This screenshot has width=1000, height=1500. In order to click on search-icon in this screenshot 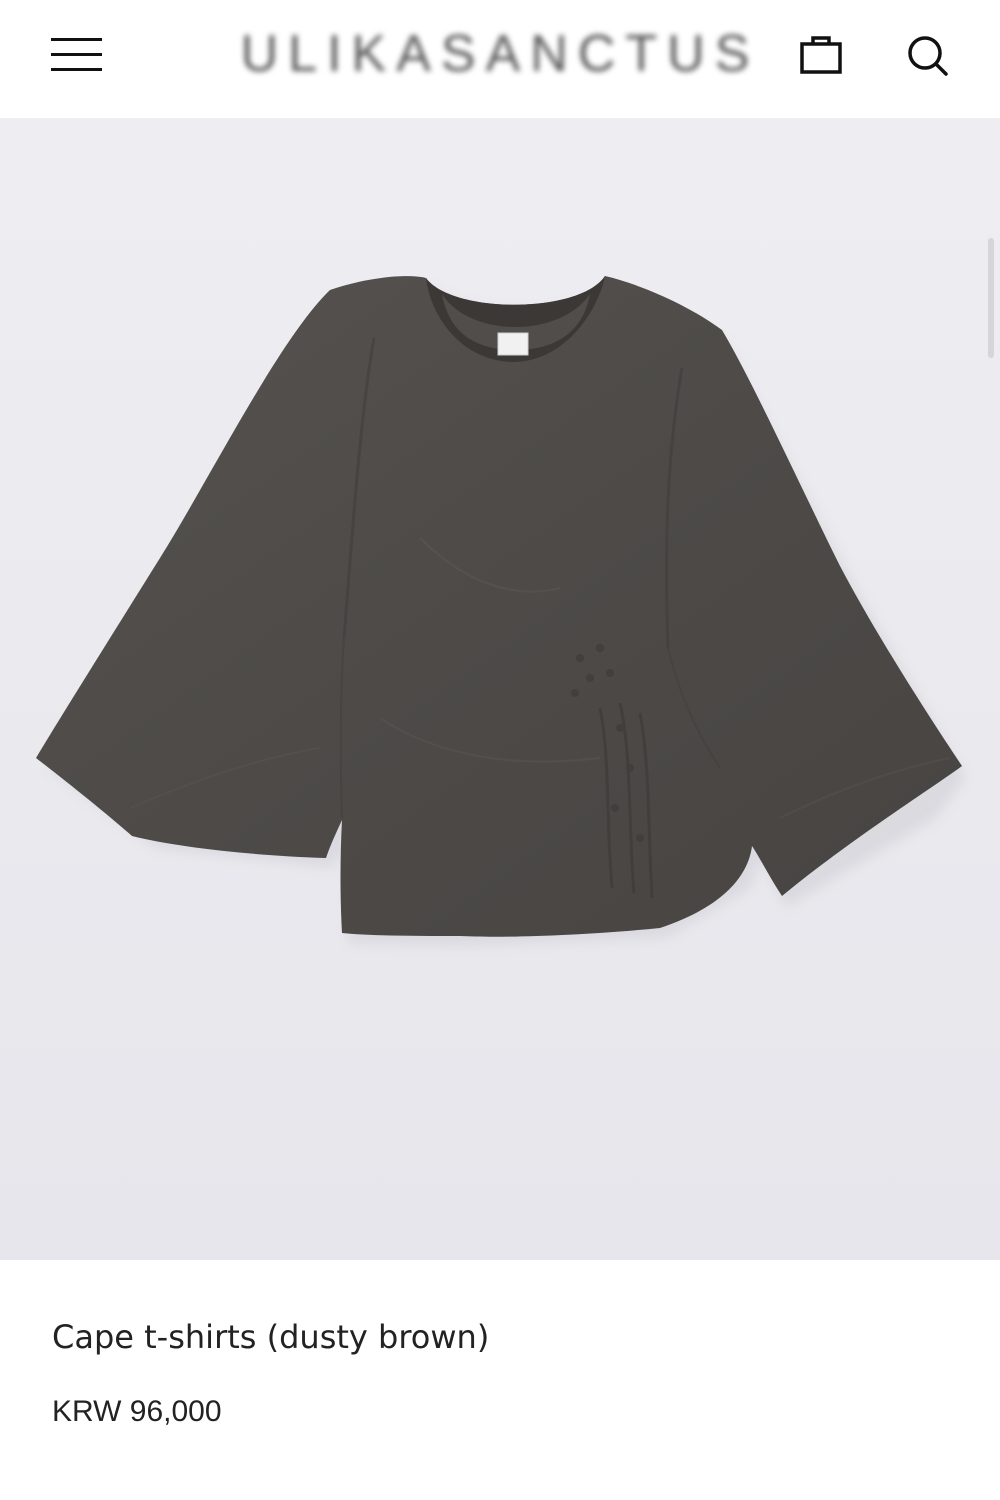, I will do `click(928, 56)`.